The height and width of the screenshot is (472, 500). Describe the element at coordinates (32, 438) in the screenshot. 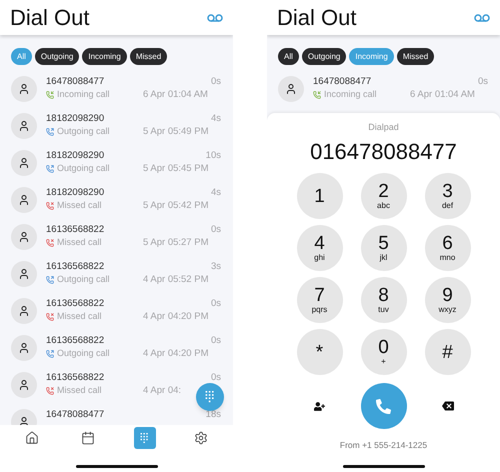

I see `home-icon` at that location.